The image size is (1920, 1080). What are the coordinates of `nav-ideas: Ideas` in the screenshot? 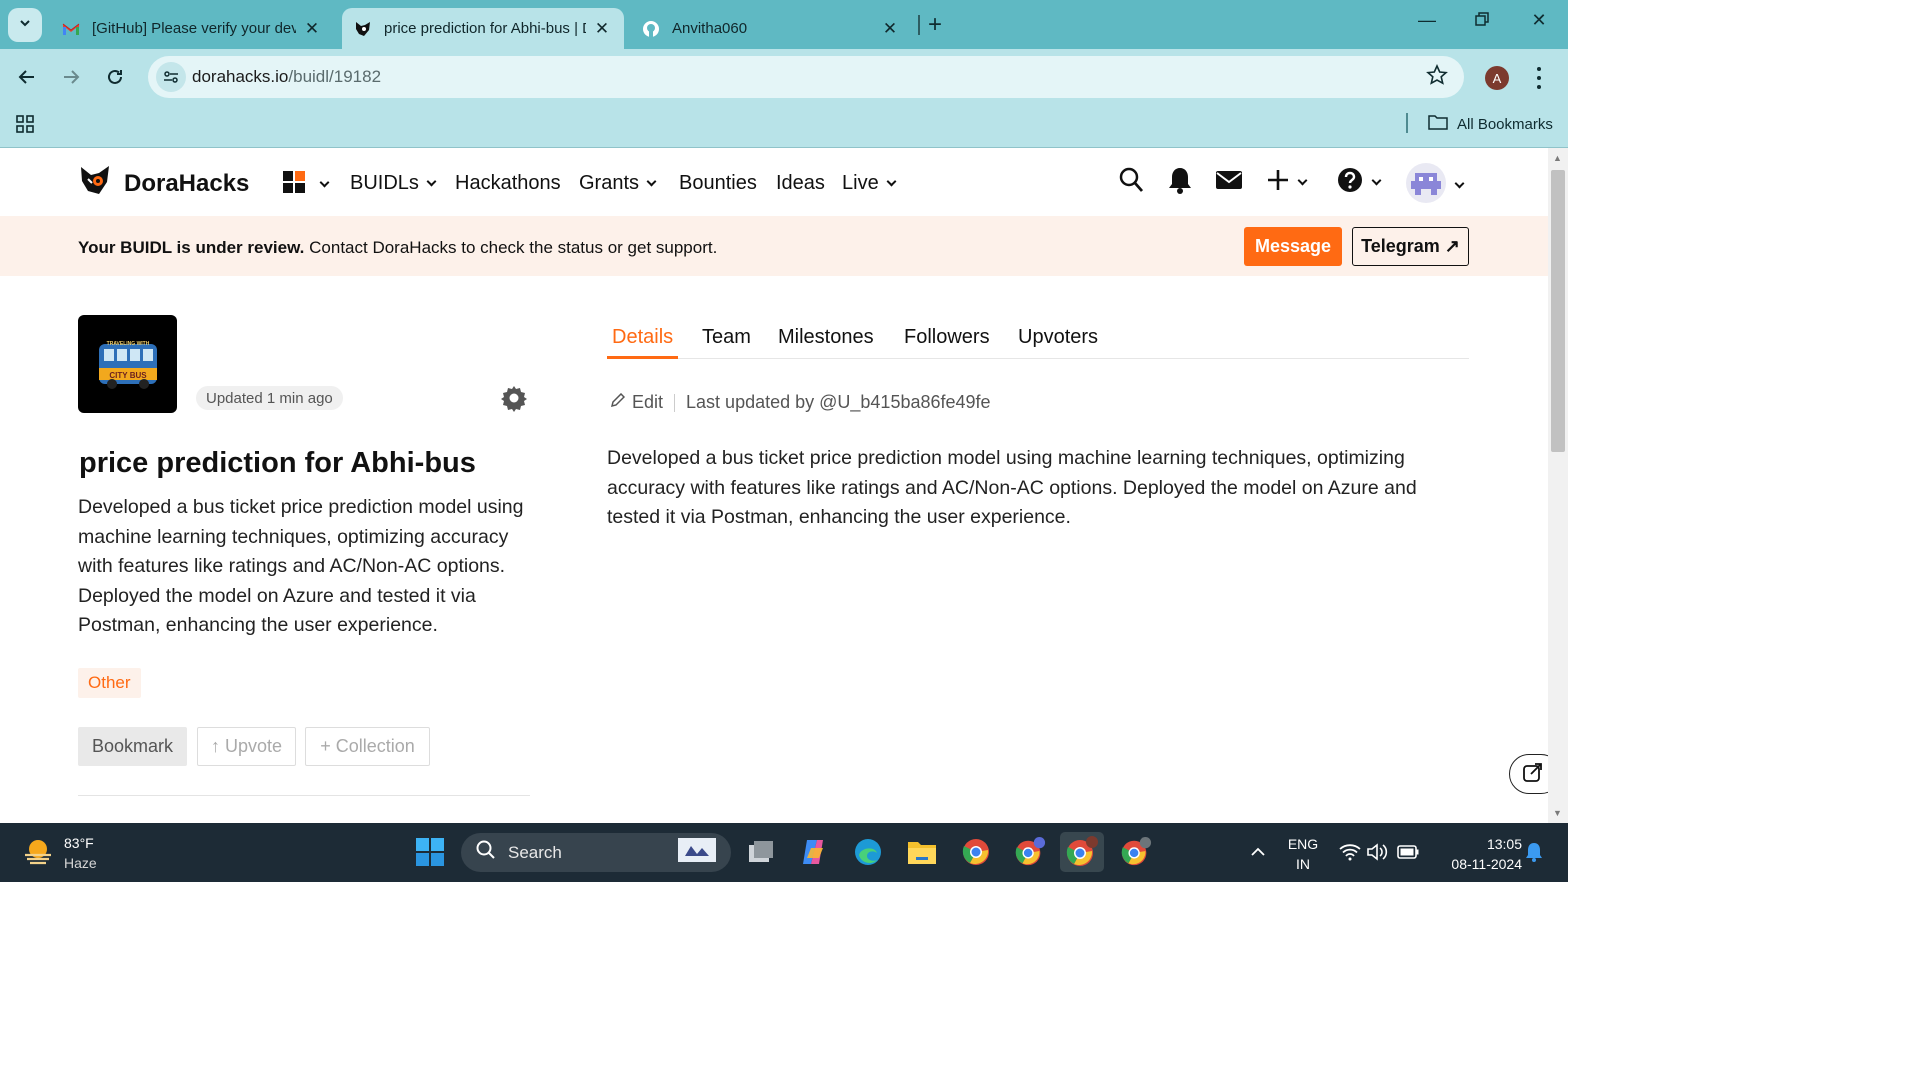 It's located at (800, 183).